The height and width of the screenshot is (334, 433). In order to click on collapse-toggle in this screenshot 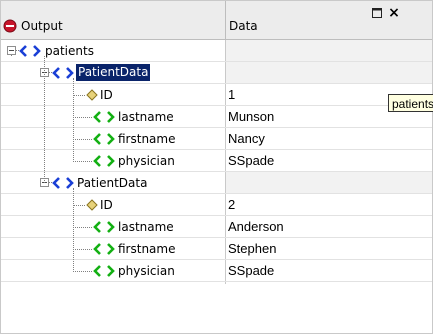, I will do `click(11, 50)`.